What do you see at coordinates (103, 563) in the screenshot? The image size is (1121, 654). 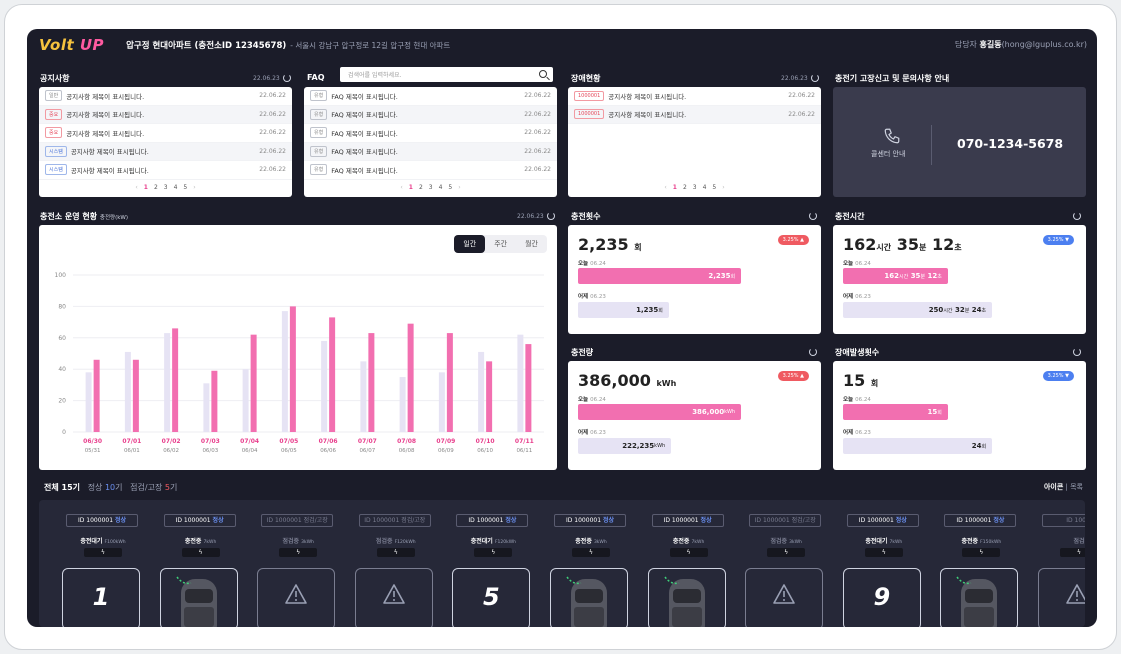 I see `charger-card: ID 1000001 정상 충전대기 F100kWh ϟ 1` at bounding box center [103, 563].